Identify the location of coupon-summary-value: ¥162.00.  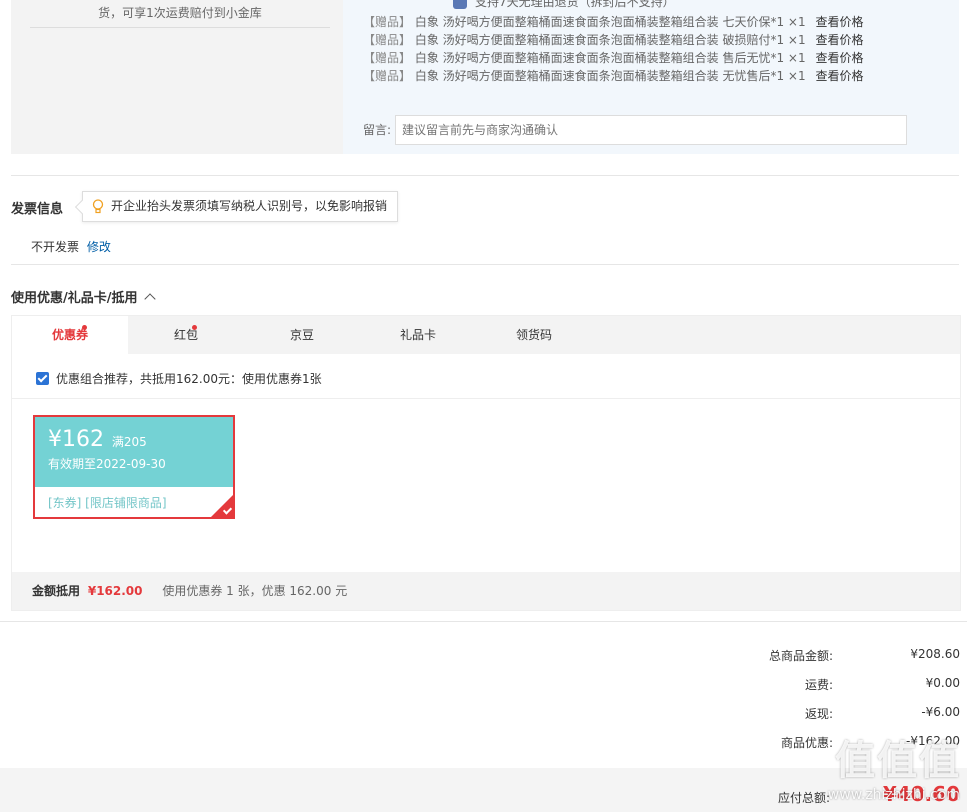
(115, 591).